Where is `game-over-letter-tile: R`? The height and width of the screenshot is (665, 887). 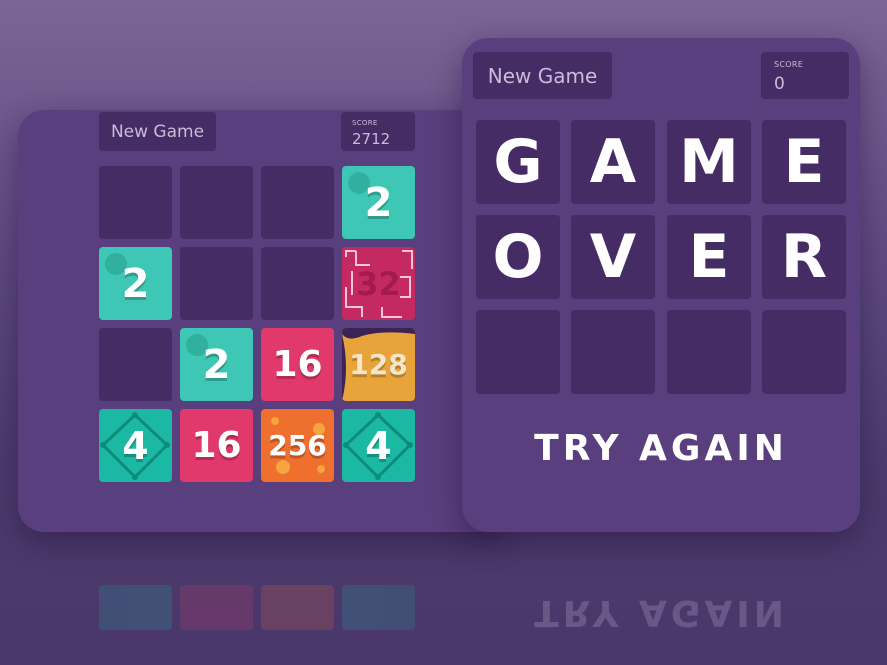 game-over-letter-tile: R is located at coordinates (804, 257).